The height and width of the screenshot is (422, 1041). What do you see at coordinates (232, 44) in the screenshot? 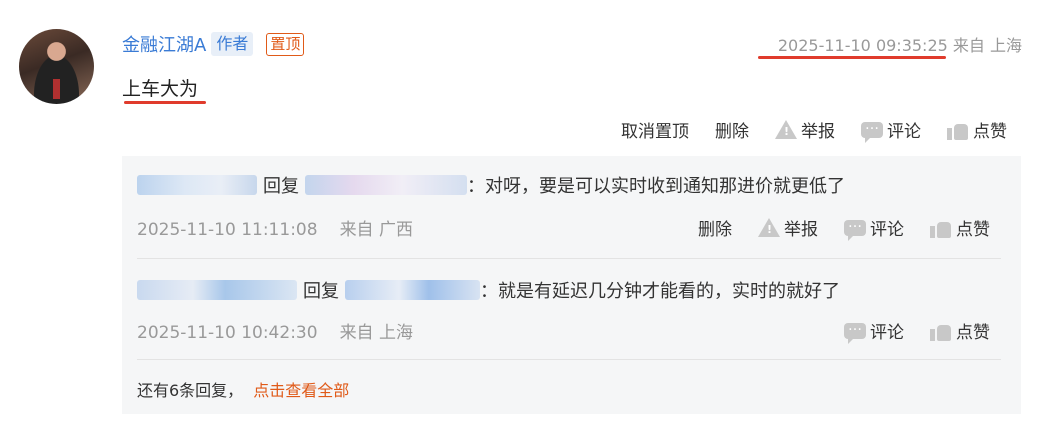
I see `author-badge: 作者` at bounding box center [232, 44].